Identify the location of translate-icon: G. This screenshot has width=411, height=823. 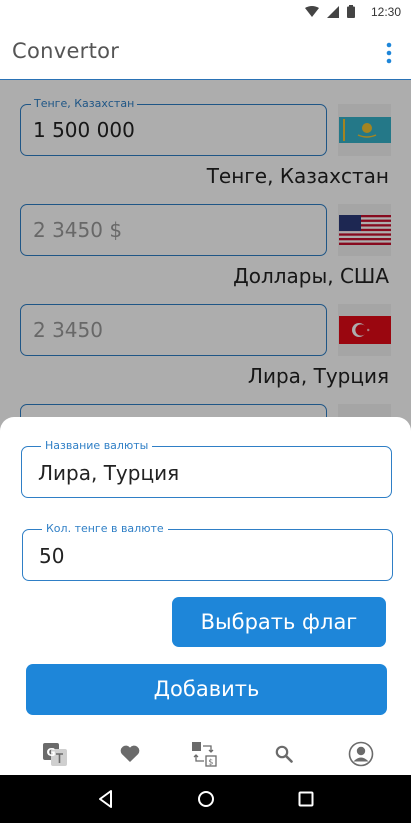
(55, 754).